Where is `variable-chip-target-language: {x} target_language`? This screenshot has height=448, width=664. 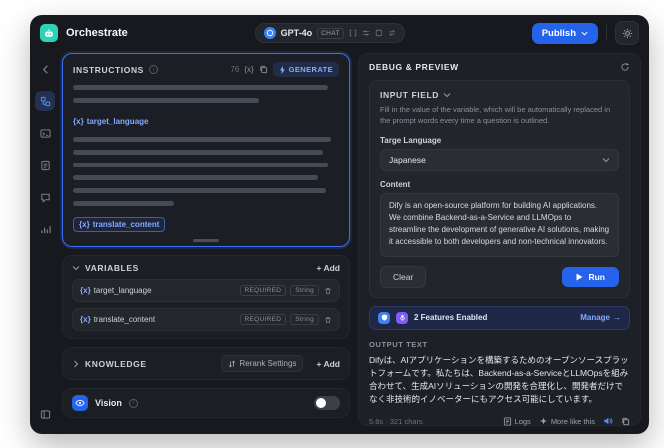
variable-chip-target-language: {x} target_language is located at coordinates (110, 121).